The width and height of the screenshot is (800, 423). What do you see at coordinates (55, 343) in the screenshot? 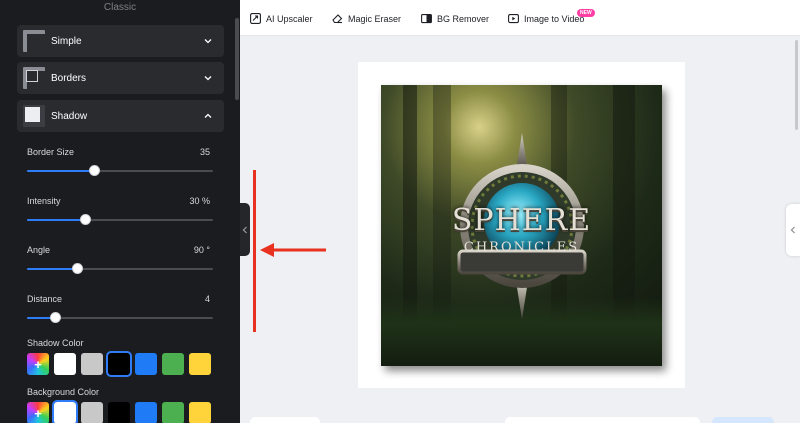
I see `shadow-color-label: Shadow Color` at bounding box center [55, 343].